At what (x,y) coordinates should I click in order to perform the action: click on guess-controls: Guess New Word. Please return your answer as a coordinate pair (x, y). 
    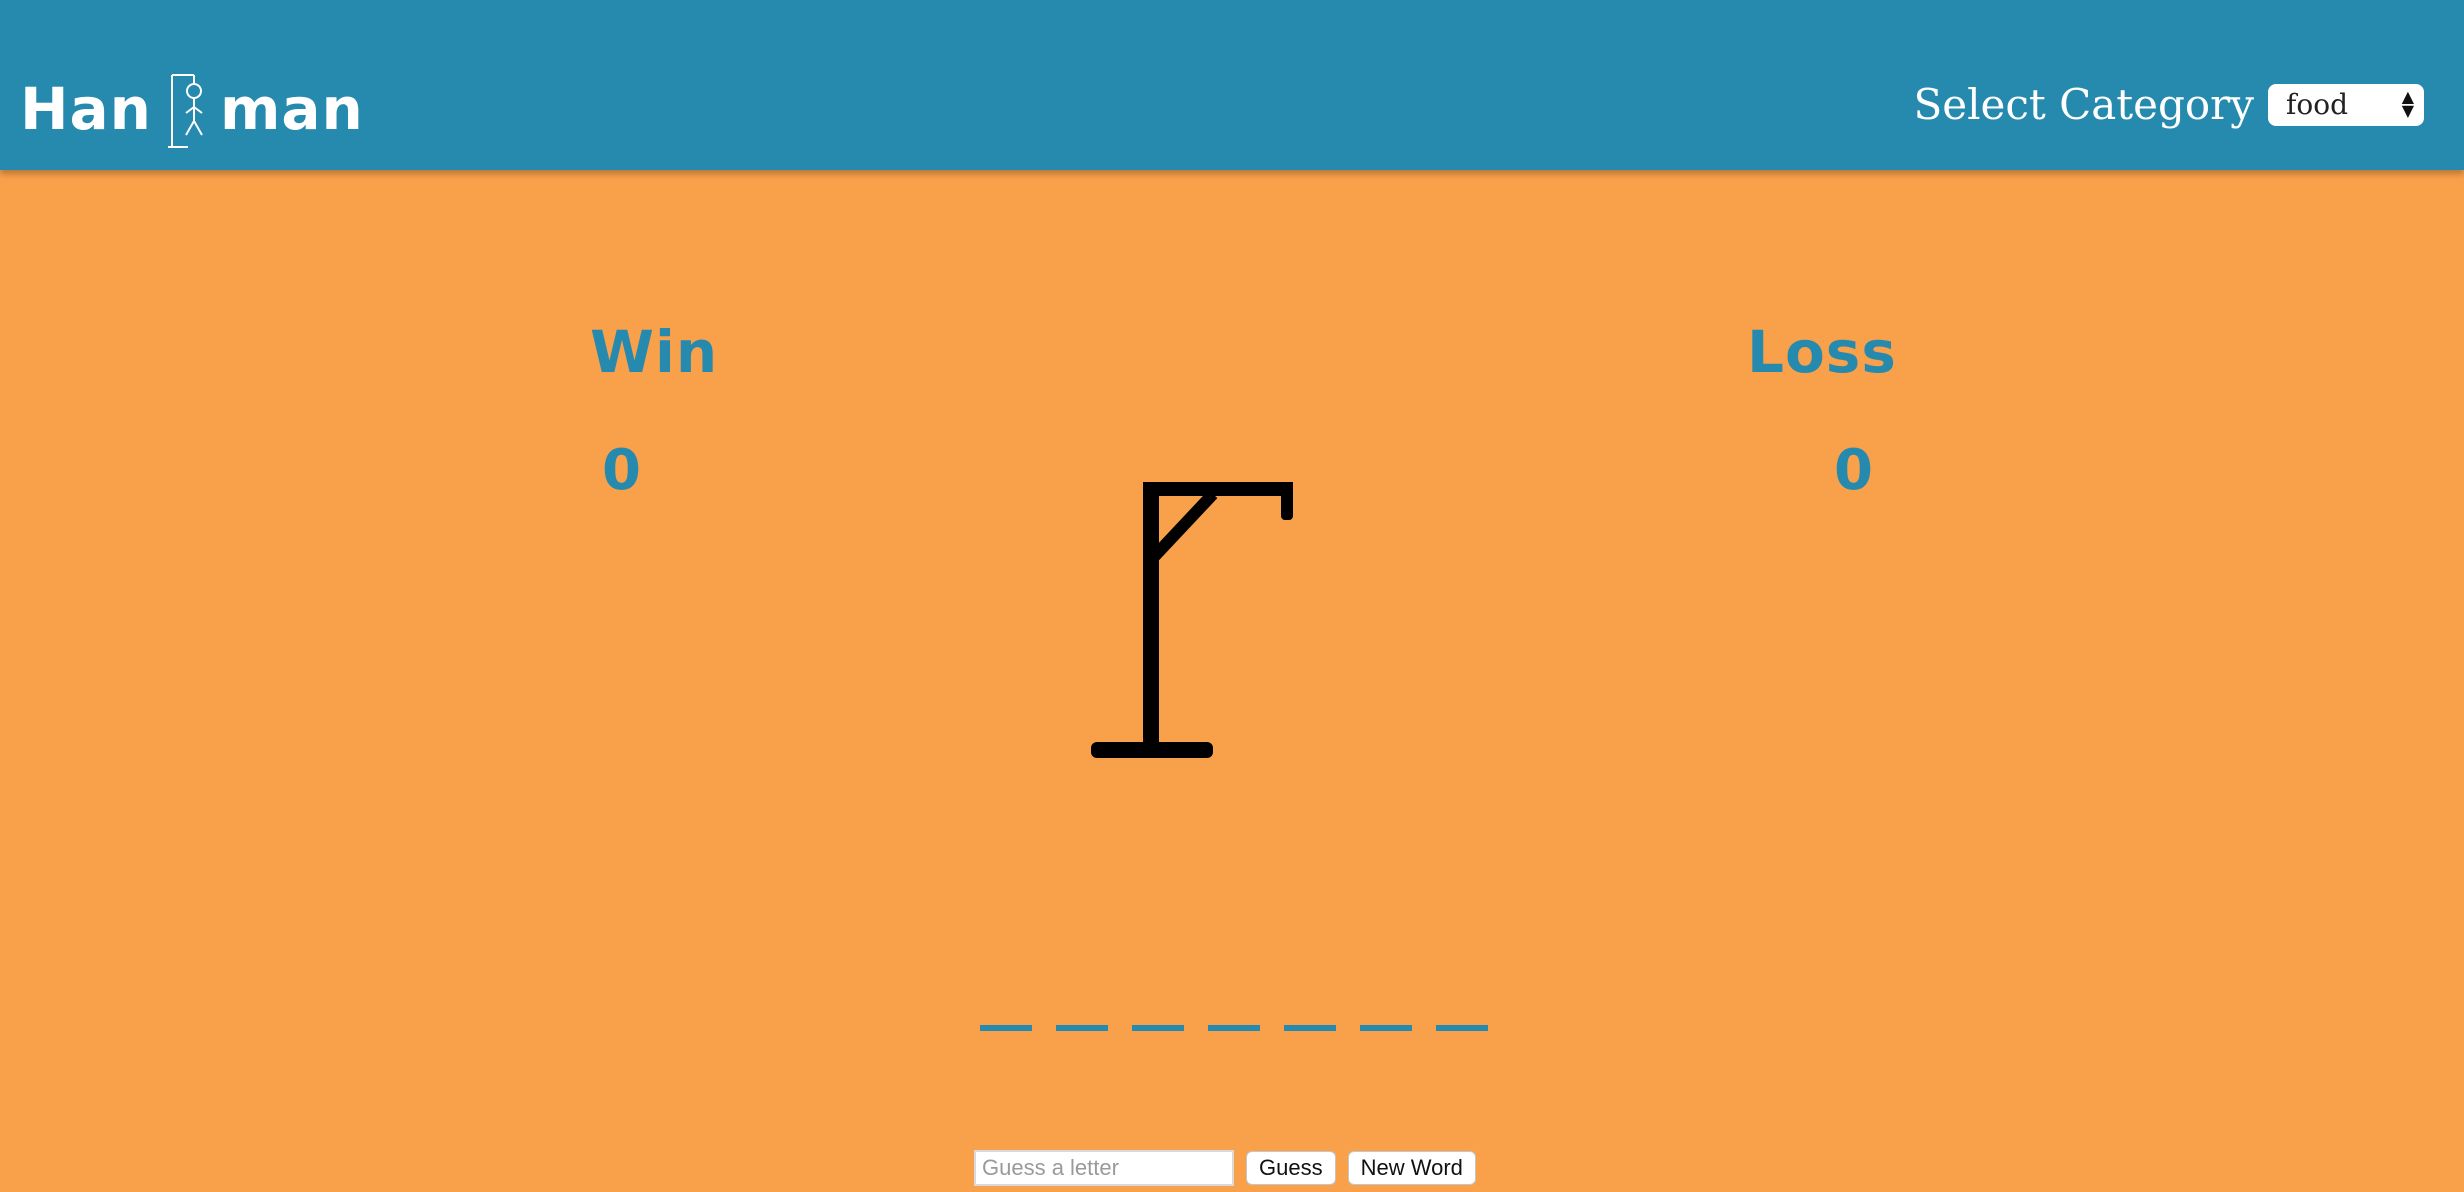
    Looking at the image, I should click on (1225, 1168).